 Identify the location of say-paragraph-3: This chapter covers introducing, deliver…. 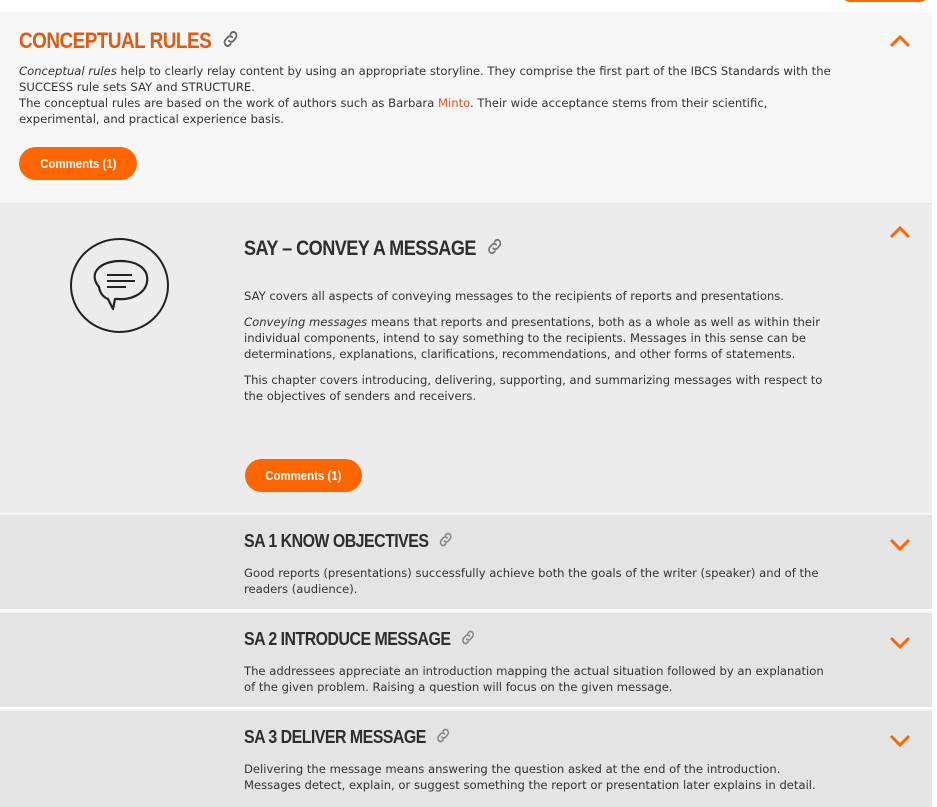
(533, 388).